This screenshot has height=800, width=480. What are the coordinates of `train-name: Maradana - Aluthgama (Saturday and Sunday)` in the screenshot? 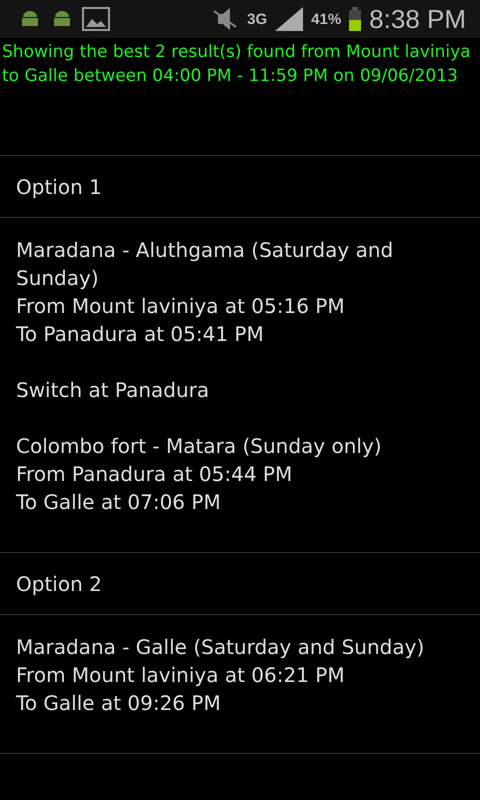 It's located at (205, 264).